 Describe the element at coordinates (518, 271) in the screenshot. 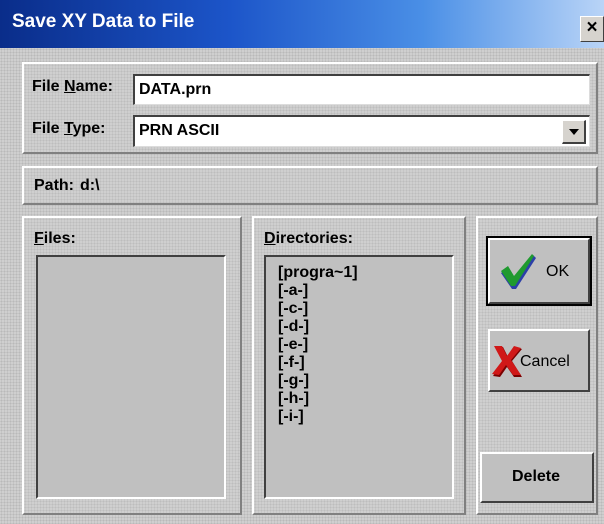

I see `checkmark-icon` at that location.